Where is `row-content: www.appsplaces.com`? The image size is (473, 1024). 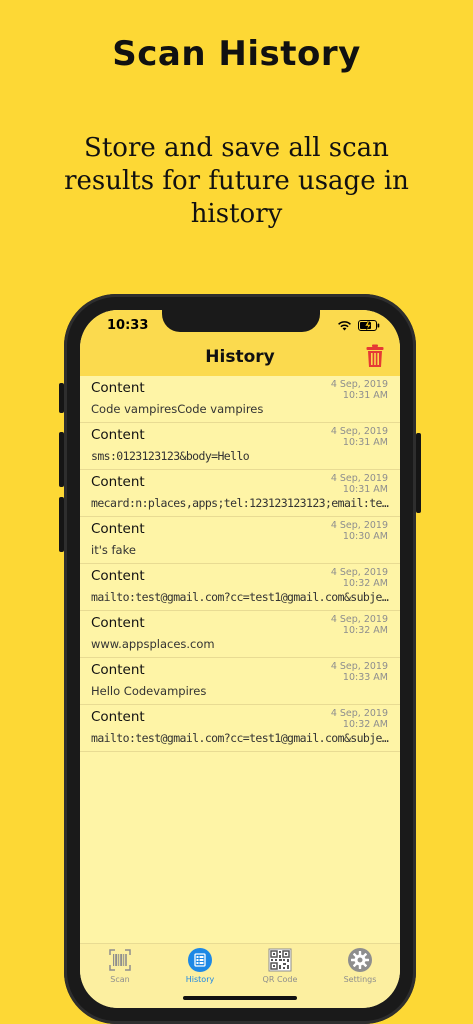 row-content: www.appsplaces.com is located at coordinates (153, 644).